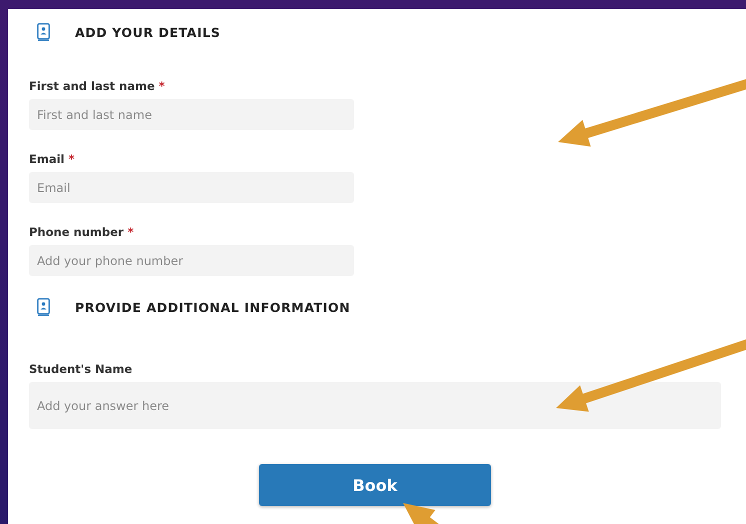 Image resolution: width=746 pixels, height=524 pixels. Describe the element at coordinates (97, 86) in the screenshot. I see `field-label: First and last name *` at that location.